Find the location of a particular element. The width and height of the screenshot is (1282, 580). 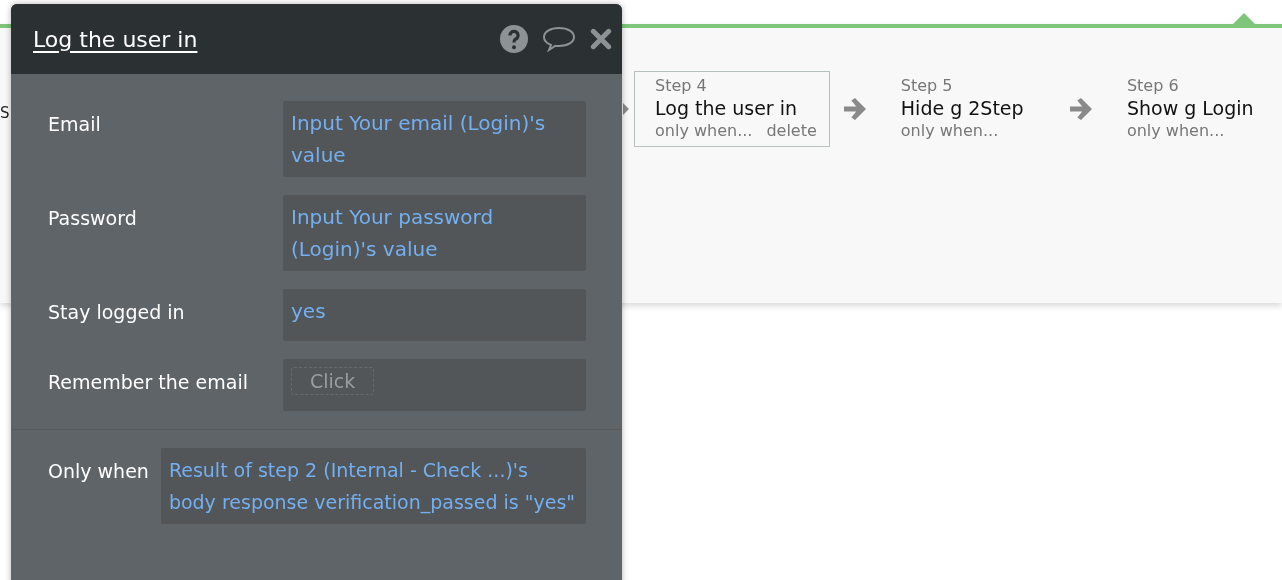

help-icon is located at coordinates (514, 39).